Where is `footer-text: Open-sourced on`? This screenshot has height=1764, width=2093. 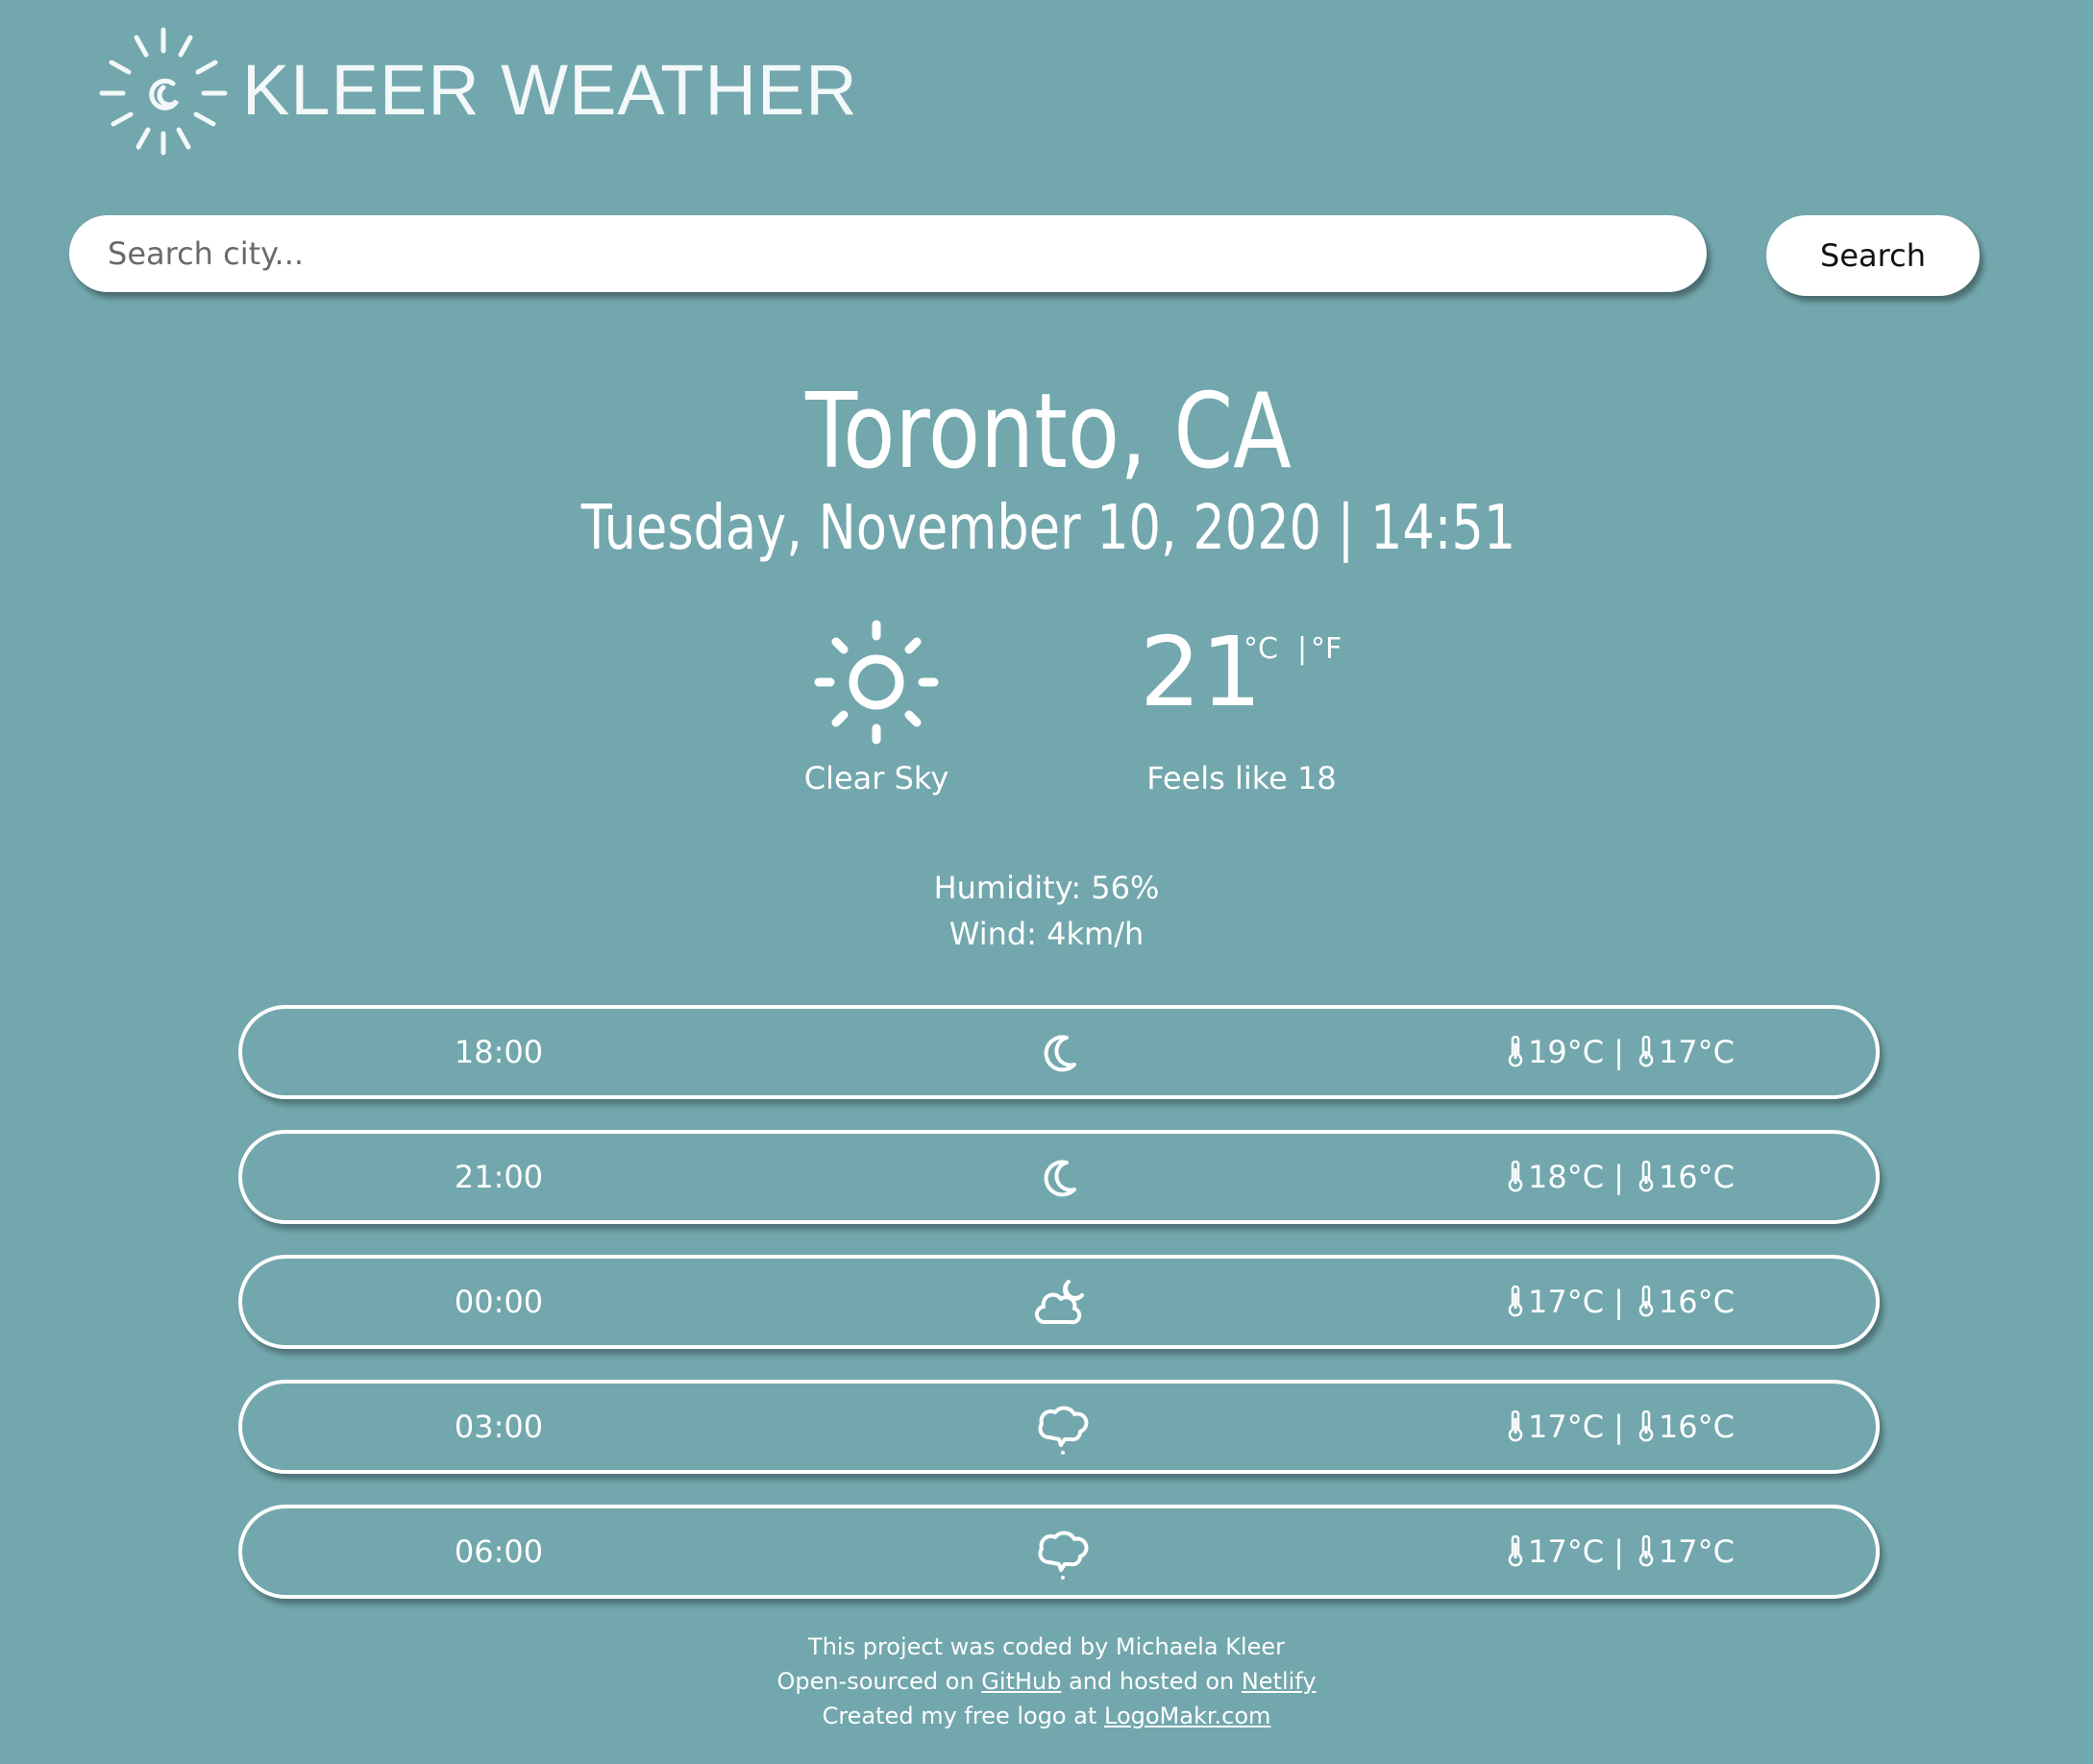
footer-text: Open-sourced on is located at coordinates (879, 1682).